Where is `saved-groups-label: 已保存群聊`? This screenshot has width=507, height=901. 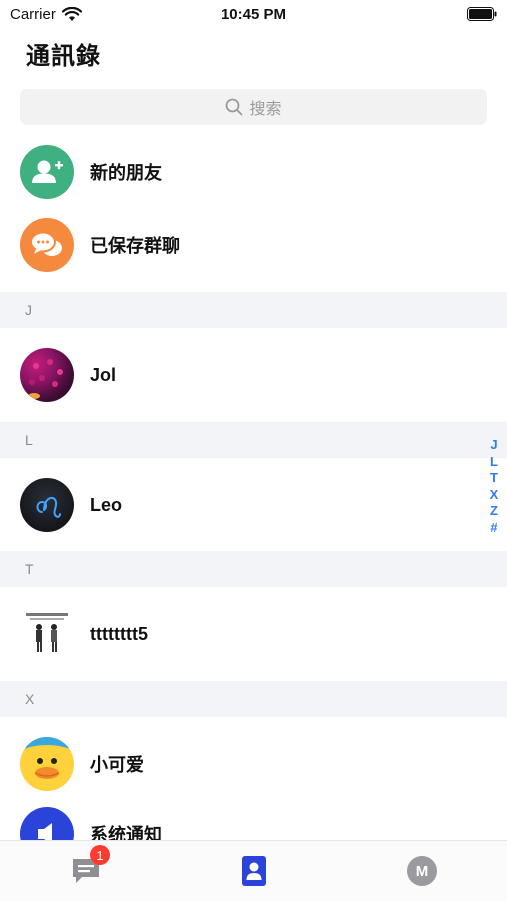 saved-groups-label: 已保存群聊 is located at coordinates (135, 246).